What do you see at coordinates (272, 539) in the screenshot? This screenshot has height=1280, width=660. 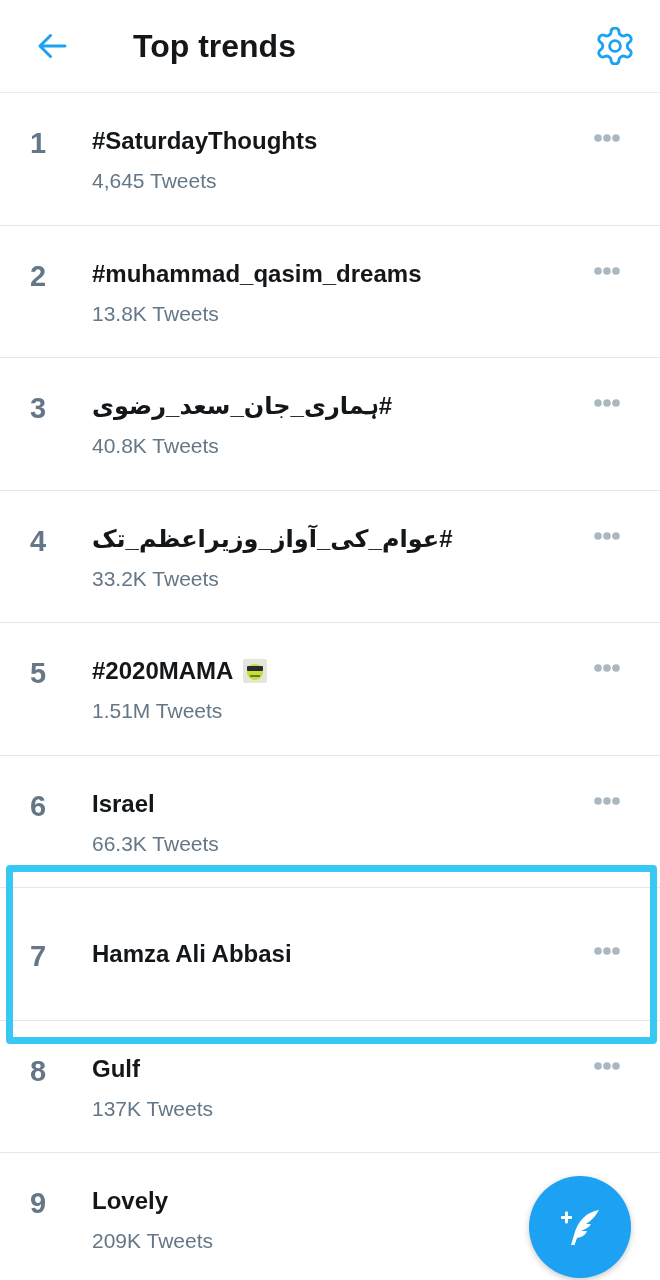 I see `trend-name: #عوام_کی_آواز_وزیراعظم_تک` at bounding box center [272, 539].